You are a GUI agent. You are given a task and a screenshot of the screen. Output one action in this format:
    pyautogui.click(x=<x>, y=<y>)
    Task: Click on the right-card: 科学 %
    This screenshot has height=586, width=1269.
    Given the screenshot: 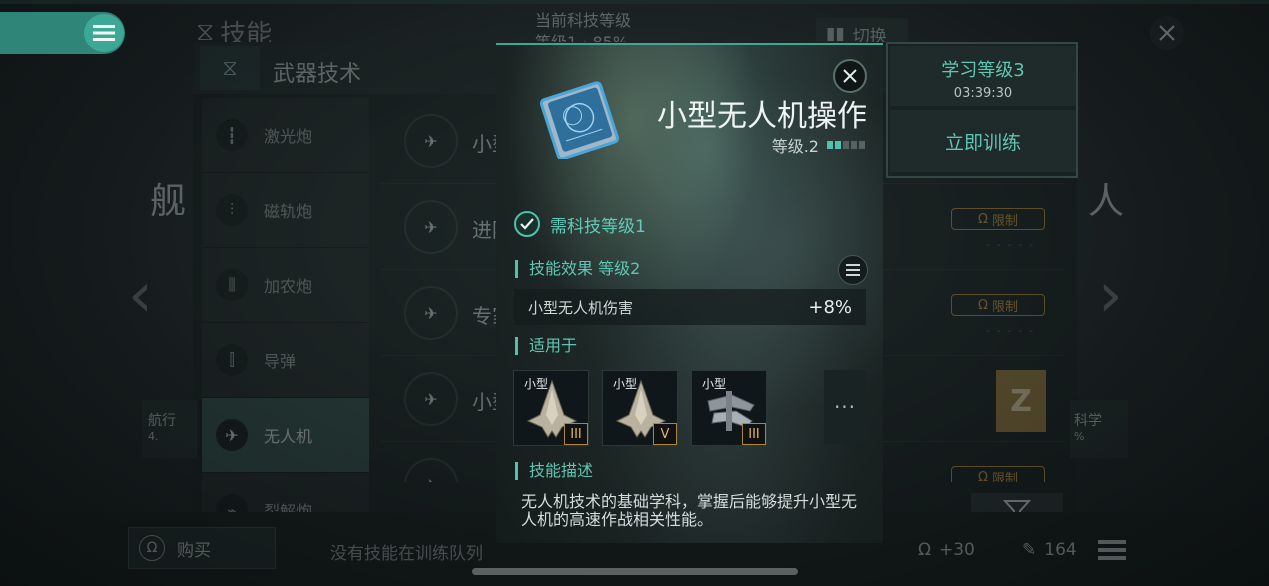 What is the action you would take?
    pyautogui.click(x=1099, y=429)
    